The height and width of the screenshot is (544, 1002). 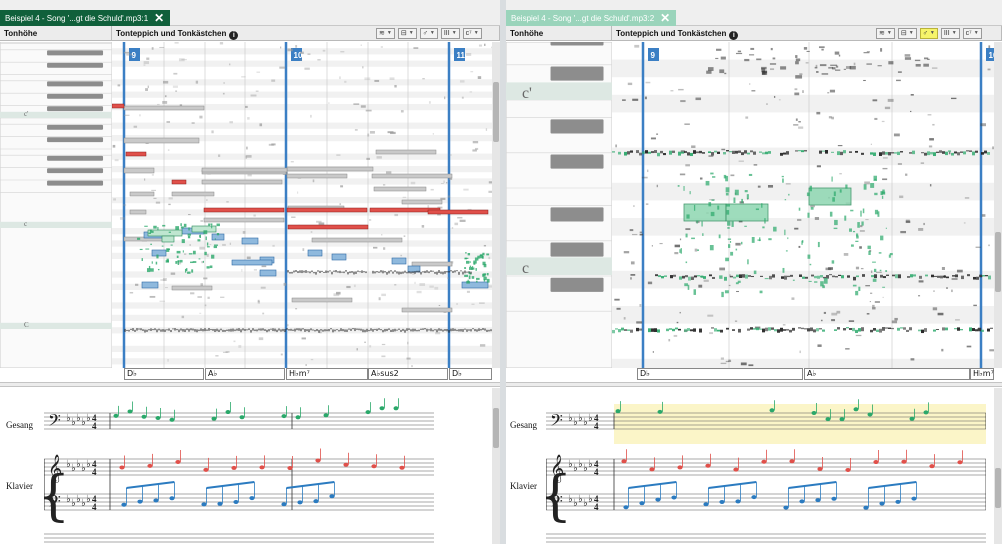 What do you see at coordinates (268, 273) in the screenshot?
I see `tone-box` at bounding box center [268, 273].